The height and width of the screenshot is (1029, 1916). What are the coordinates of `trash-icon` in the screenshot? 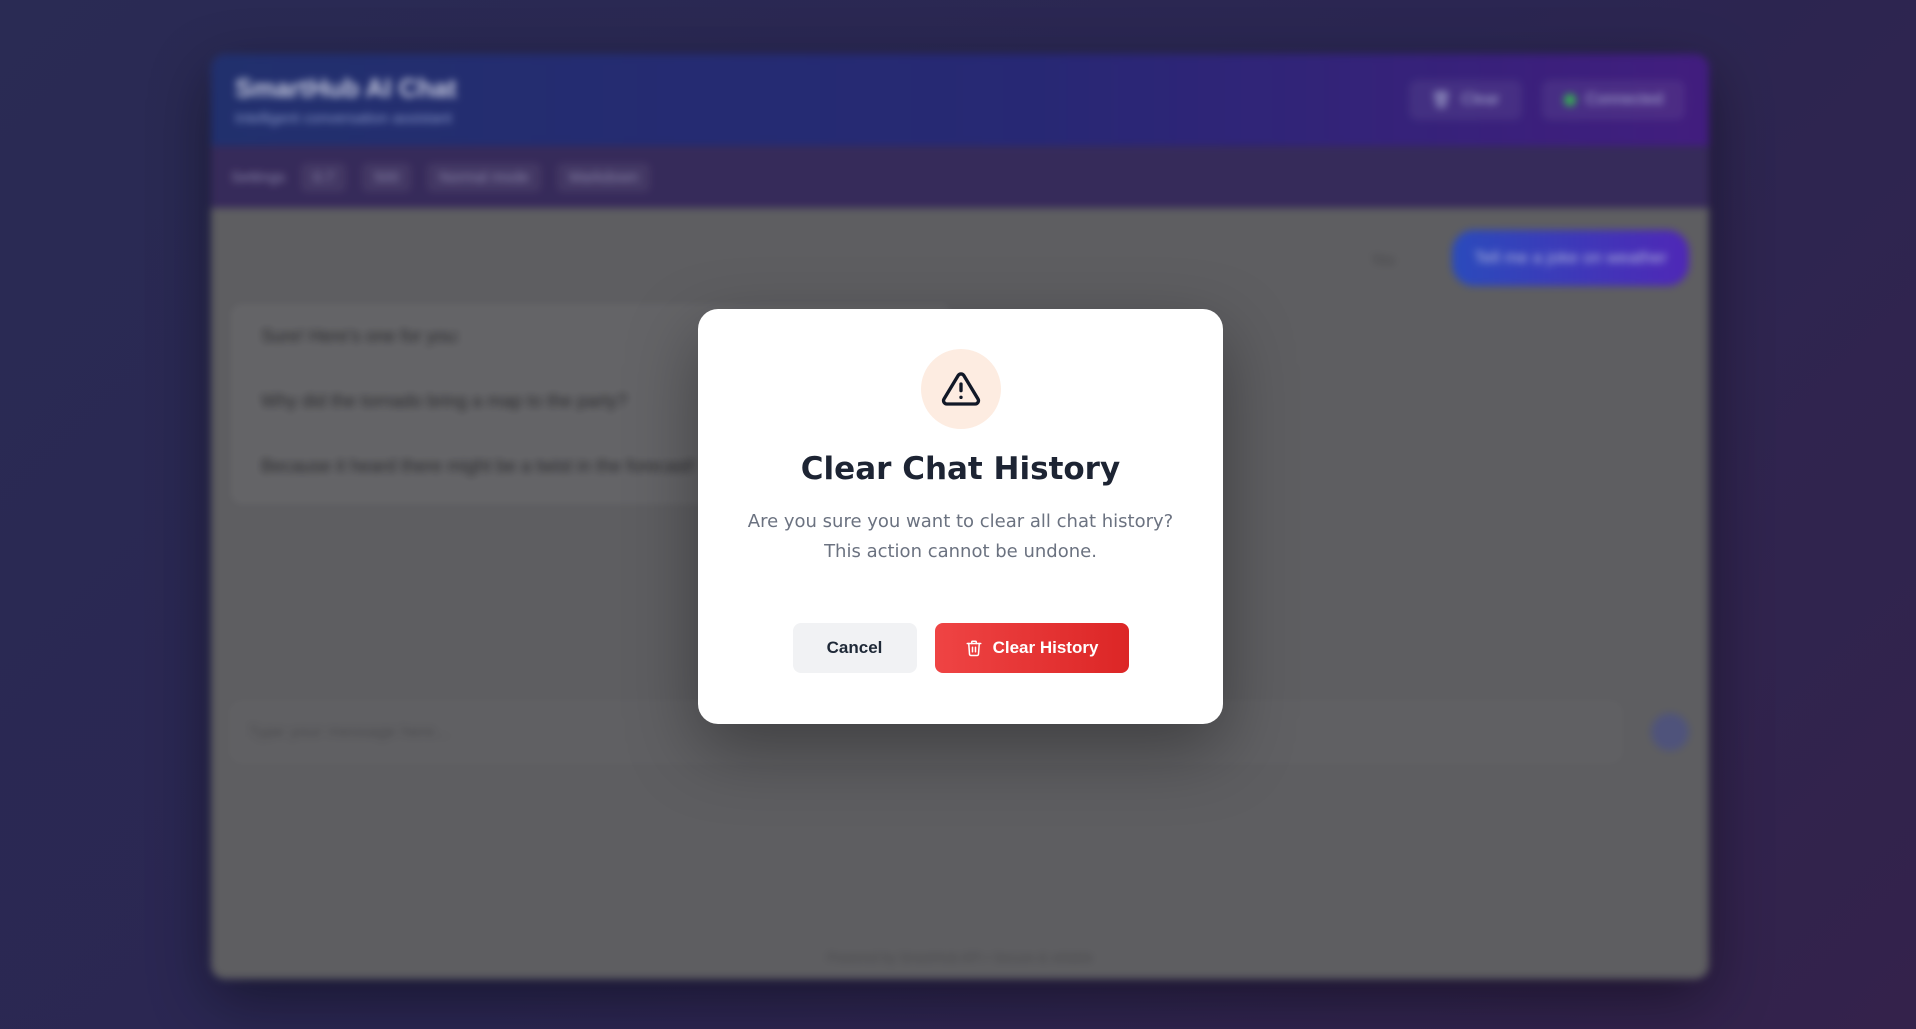 It's located at (974, 648).